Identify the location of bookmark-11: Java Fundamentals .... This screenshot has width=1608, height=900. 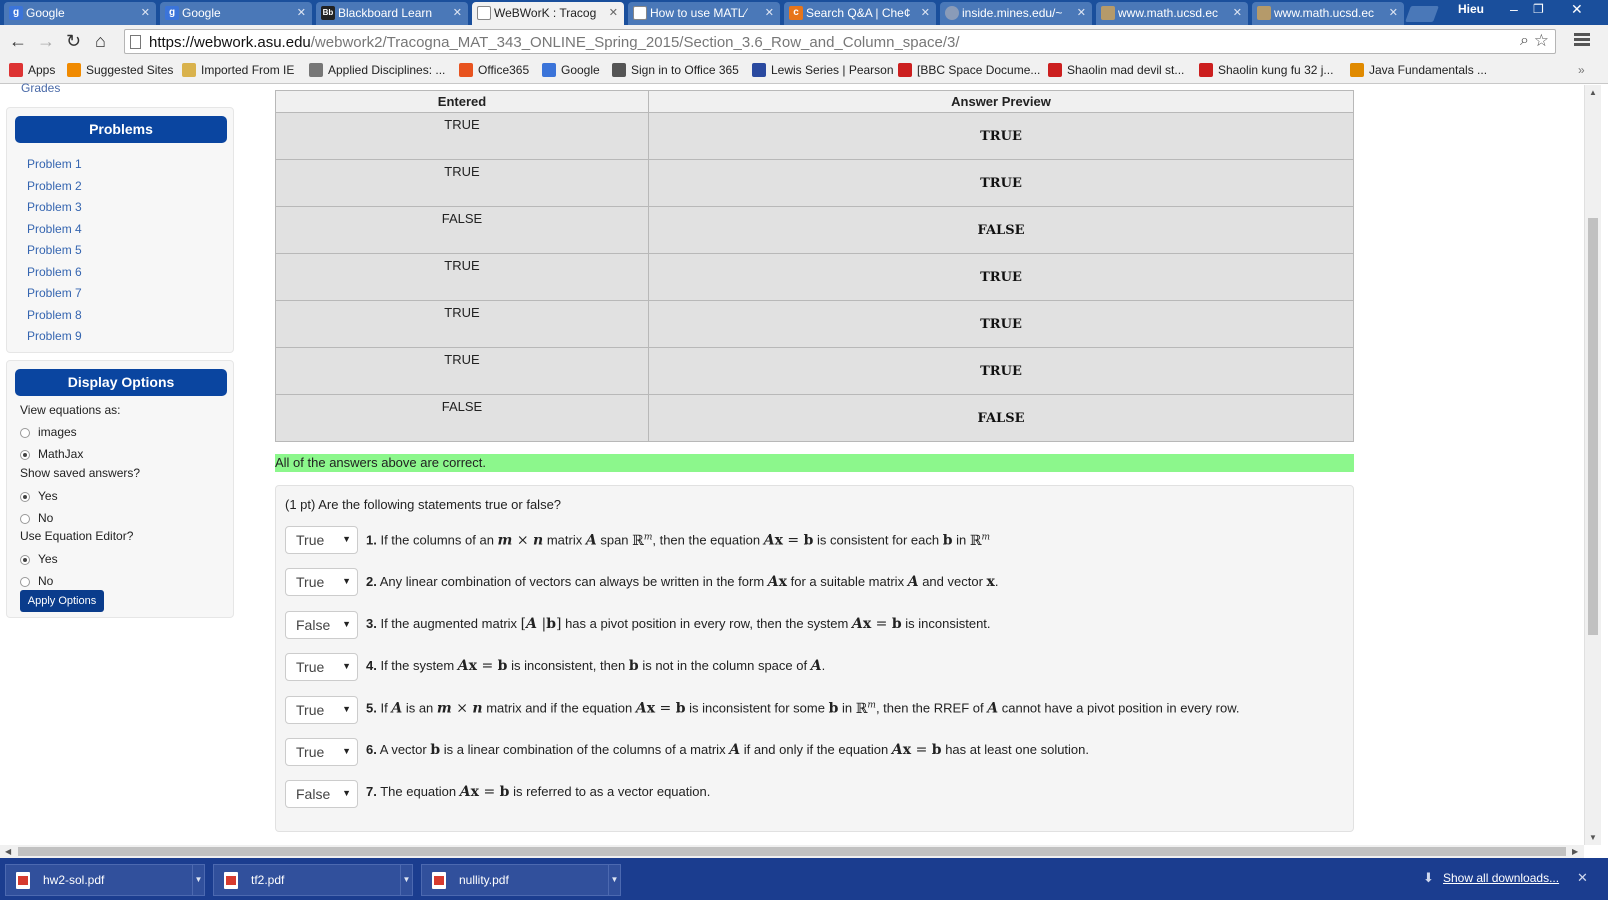
(1418, 70).